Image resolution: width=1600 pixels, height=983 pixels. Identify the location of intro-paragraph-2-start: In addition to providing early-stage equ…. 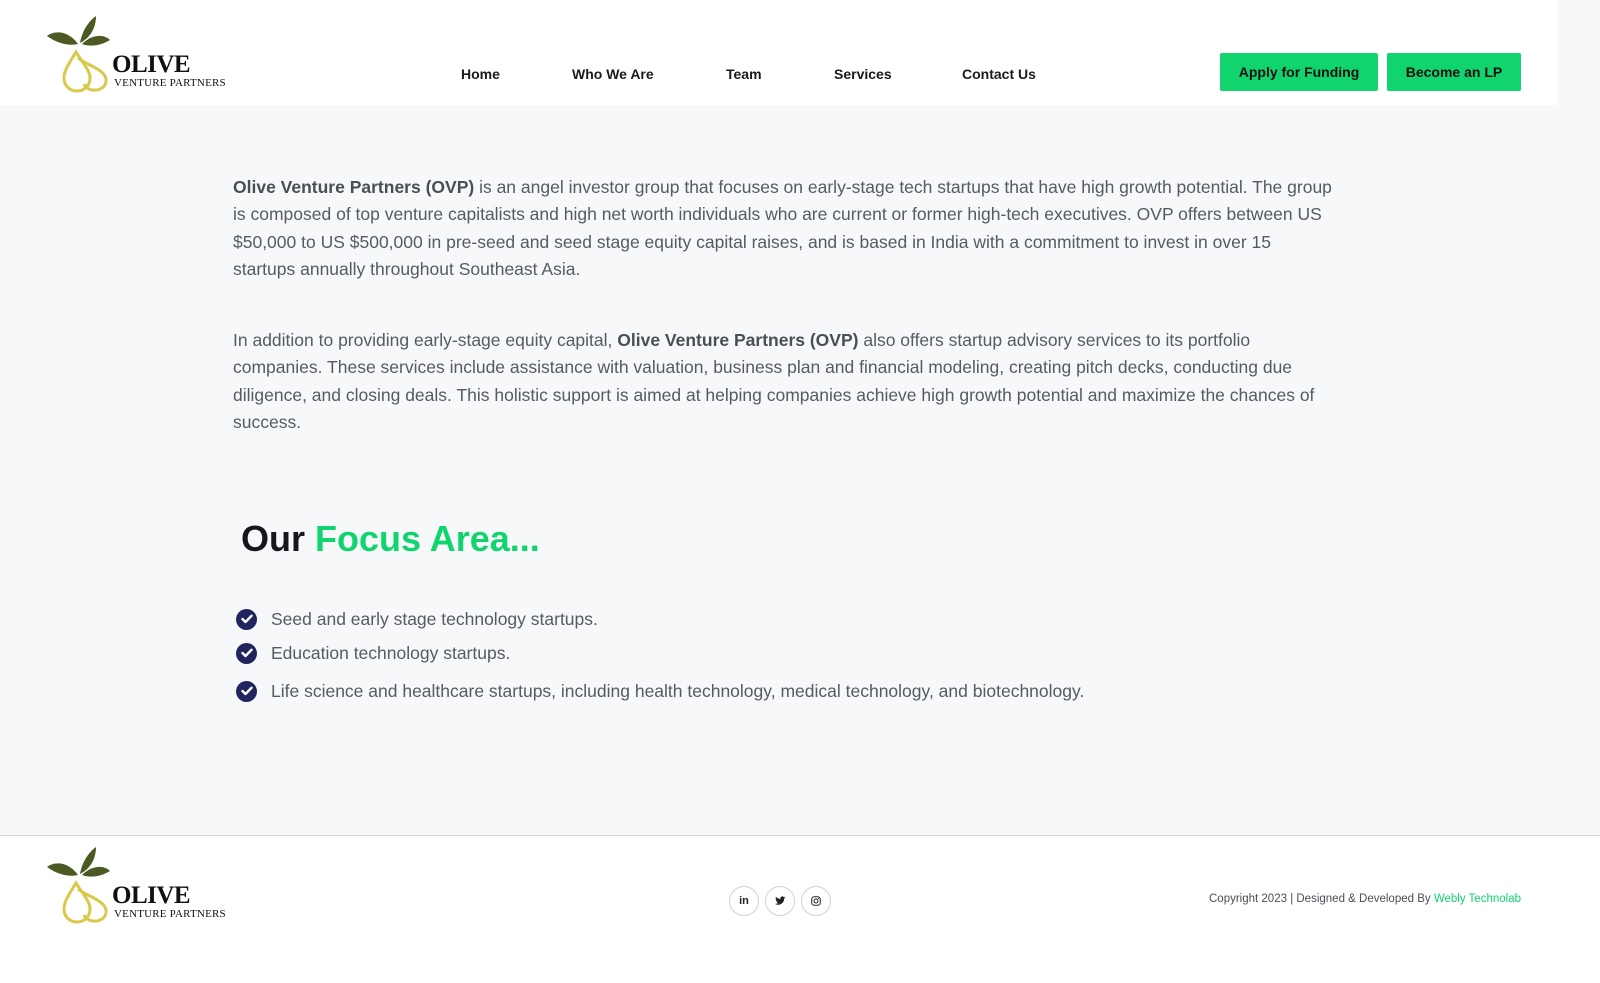
(425, 340).